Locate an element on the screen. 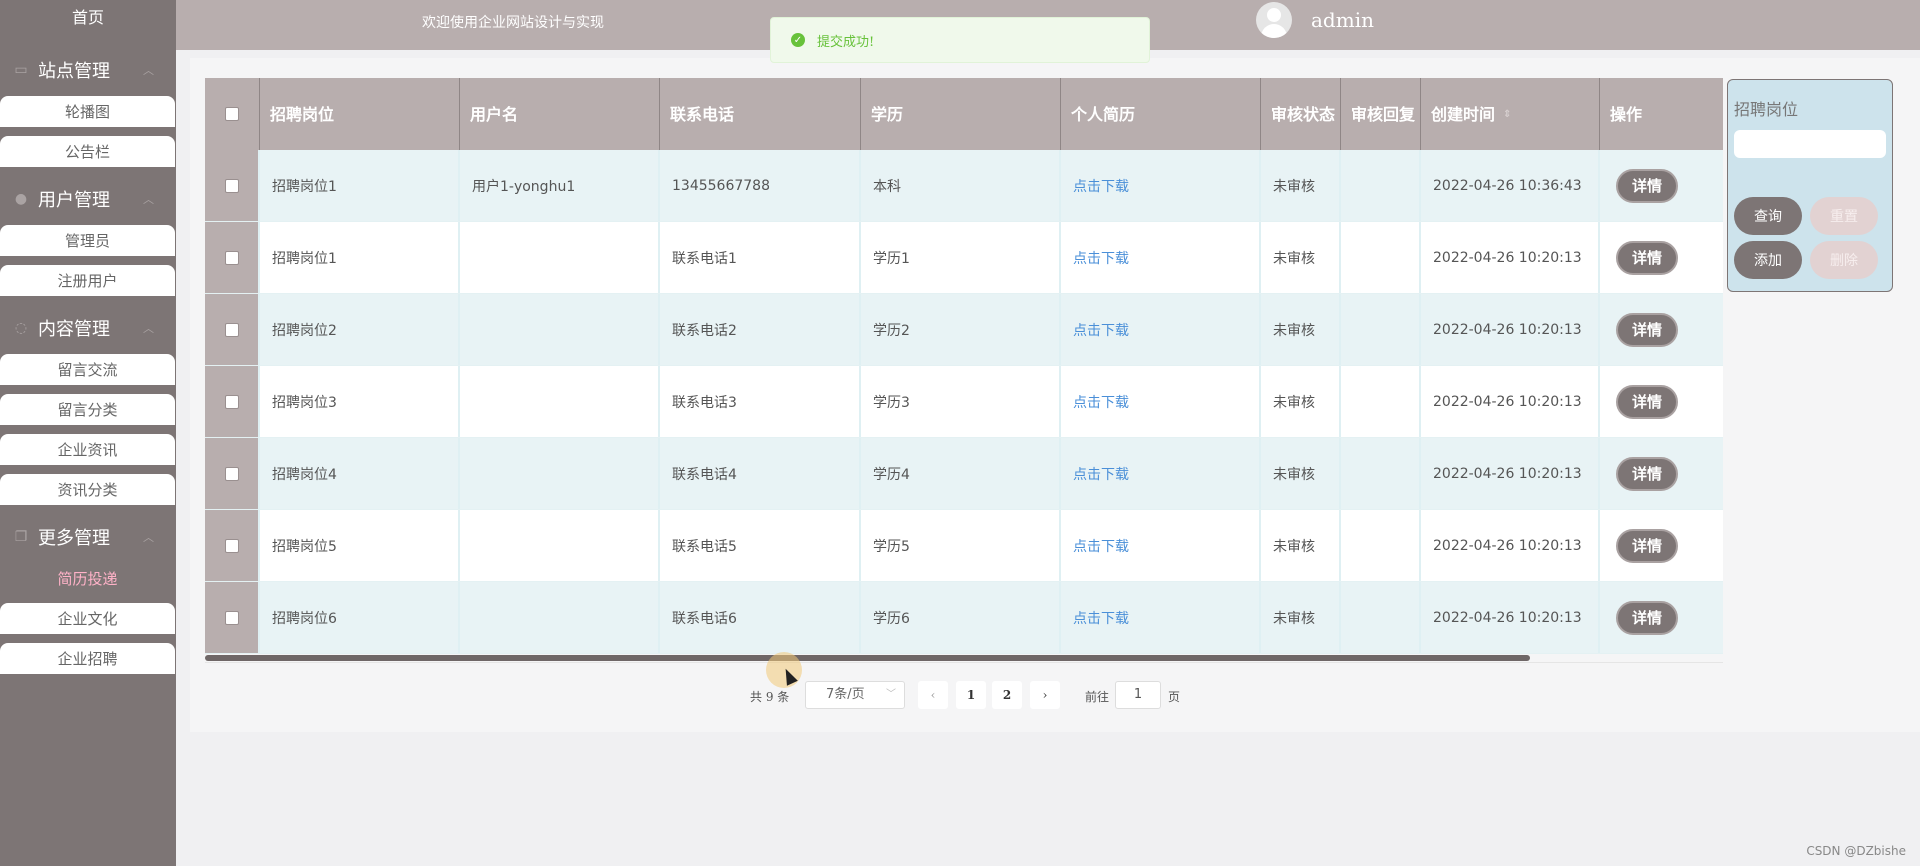 Image resolution: width=1920 pixels, height=866 pixels. prev-page-button: ‹ is located at coordinates (933, 695).